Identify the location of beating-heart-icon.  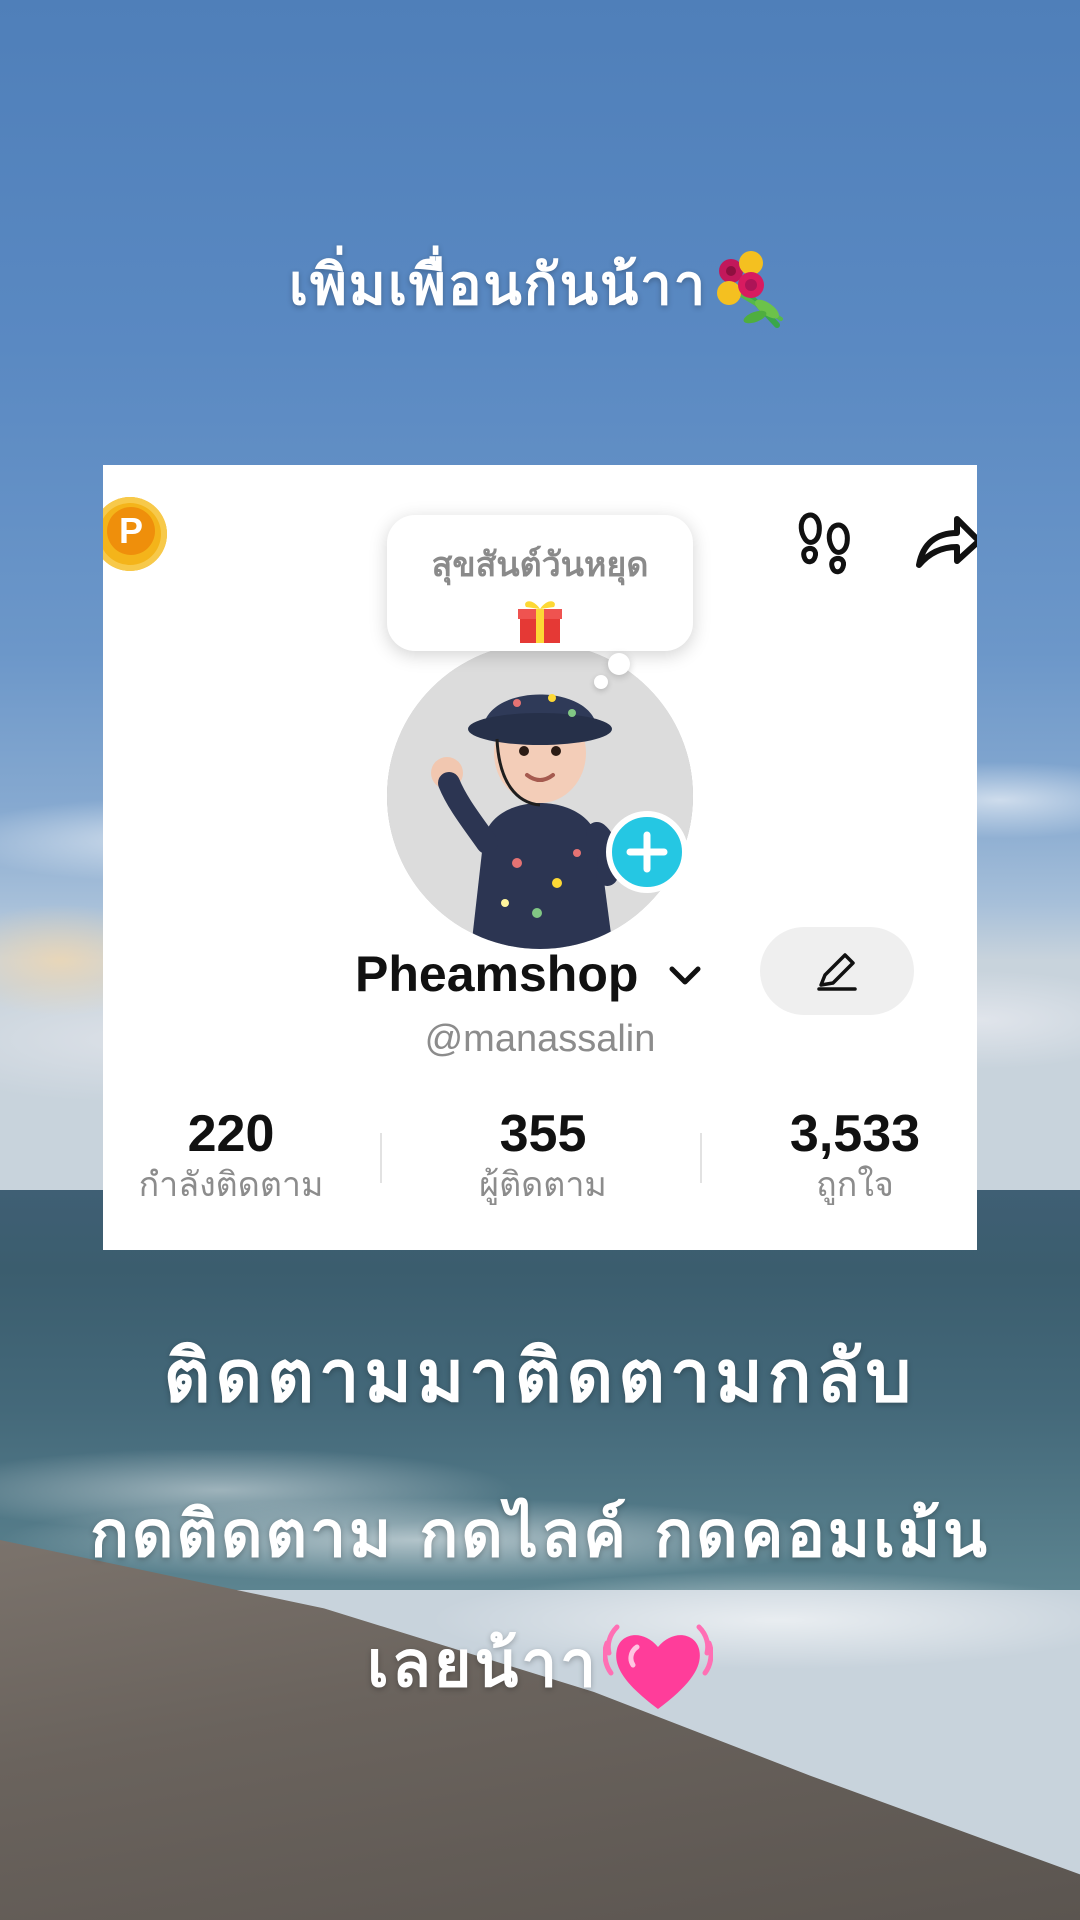
(658, 1668).